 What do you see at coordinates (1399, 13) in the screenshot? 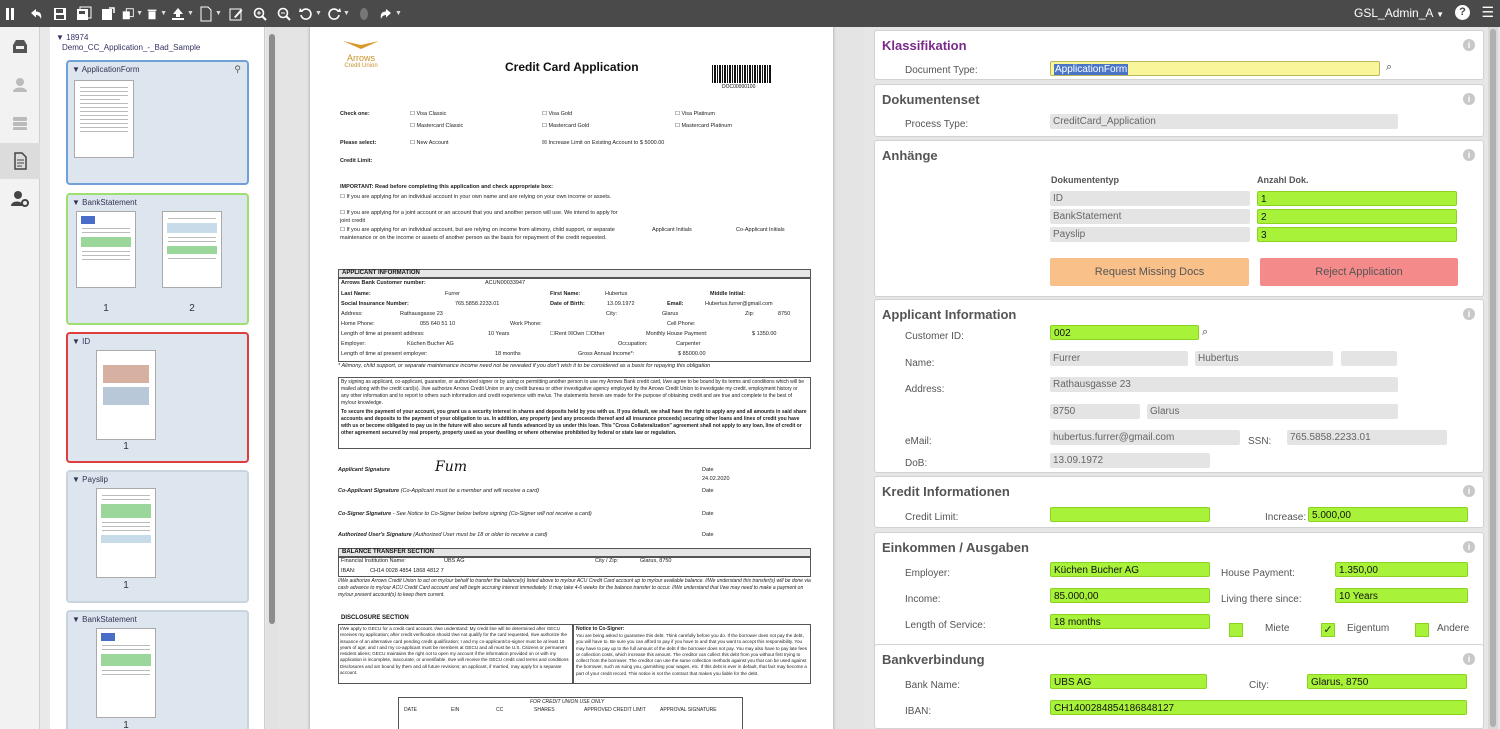
I see `user-menu: GSL_Admin_A ▼` at bounding box center [1399, 13].